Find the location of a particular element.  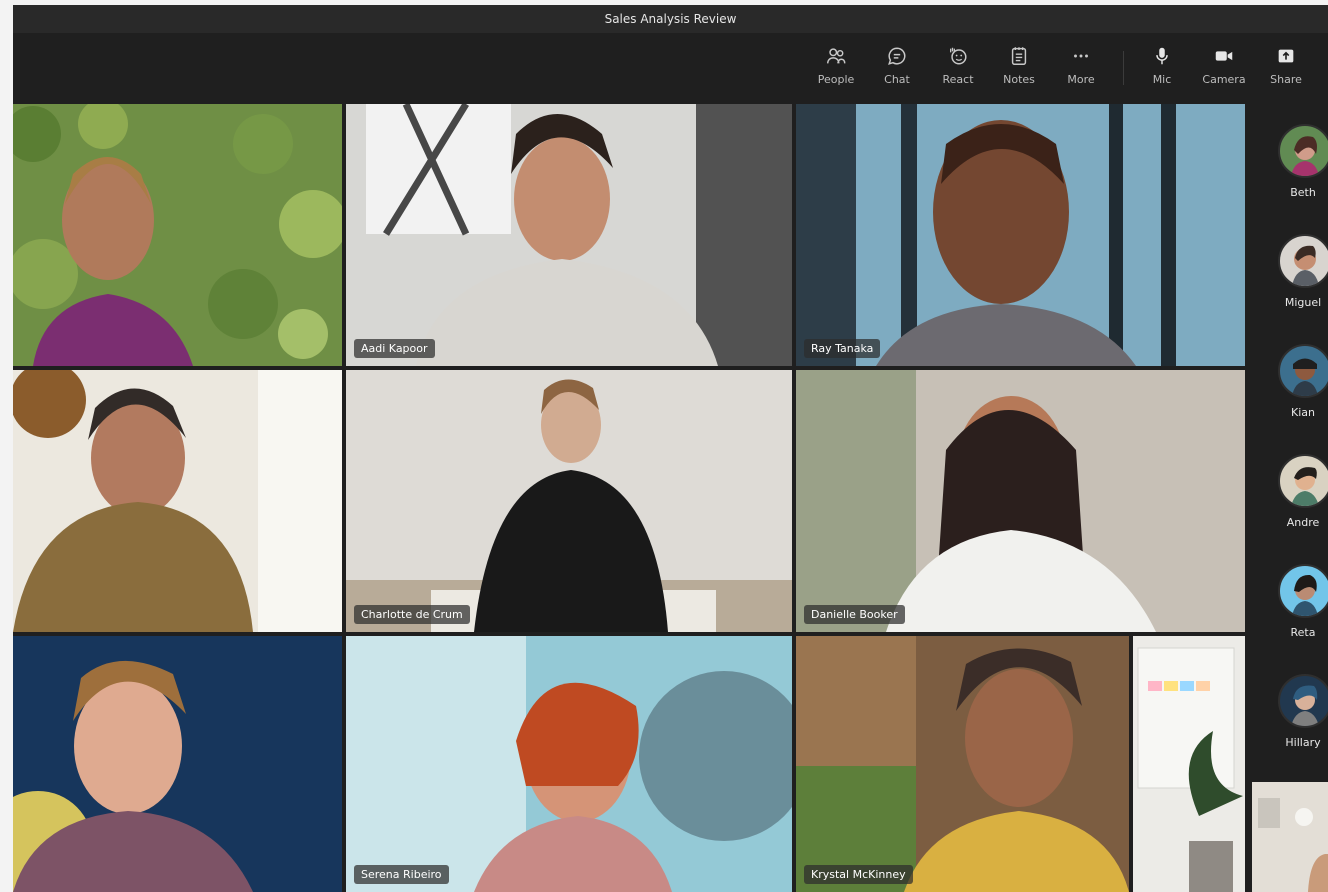

video-tile: Serena Ribeiro is located at coordinates (569, 764).